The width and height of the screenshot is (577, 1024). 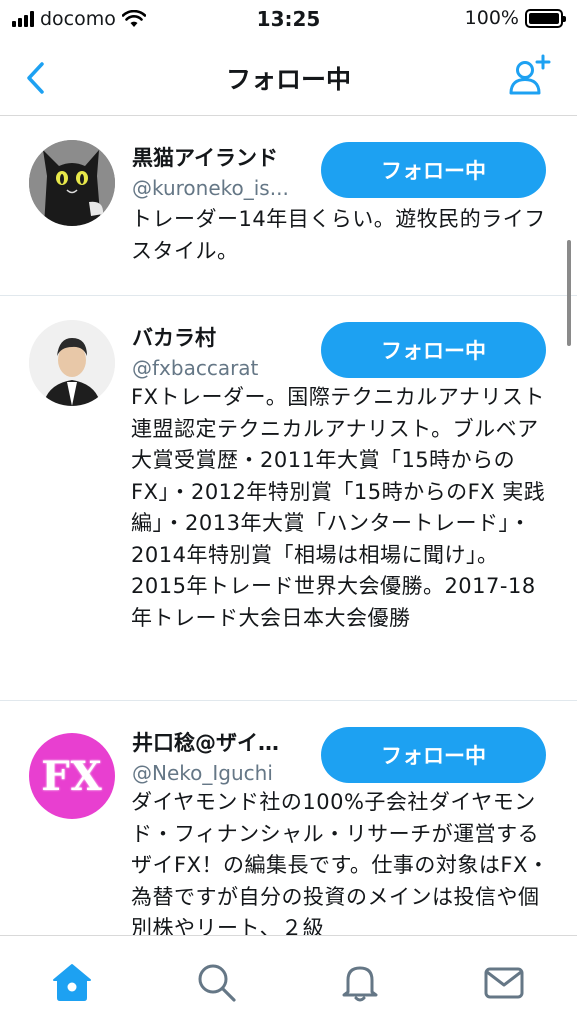 I want to click on black-cat-avatar, so click(x=72, y=183).